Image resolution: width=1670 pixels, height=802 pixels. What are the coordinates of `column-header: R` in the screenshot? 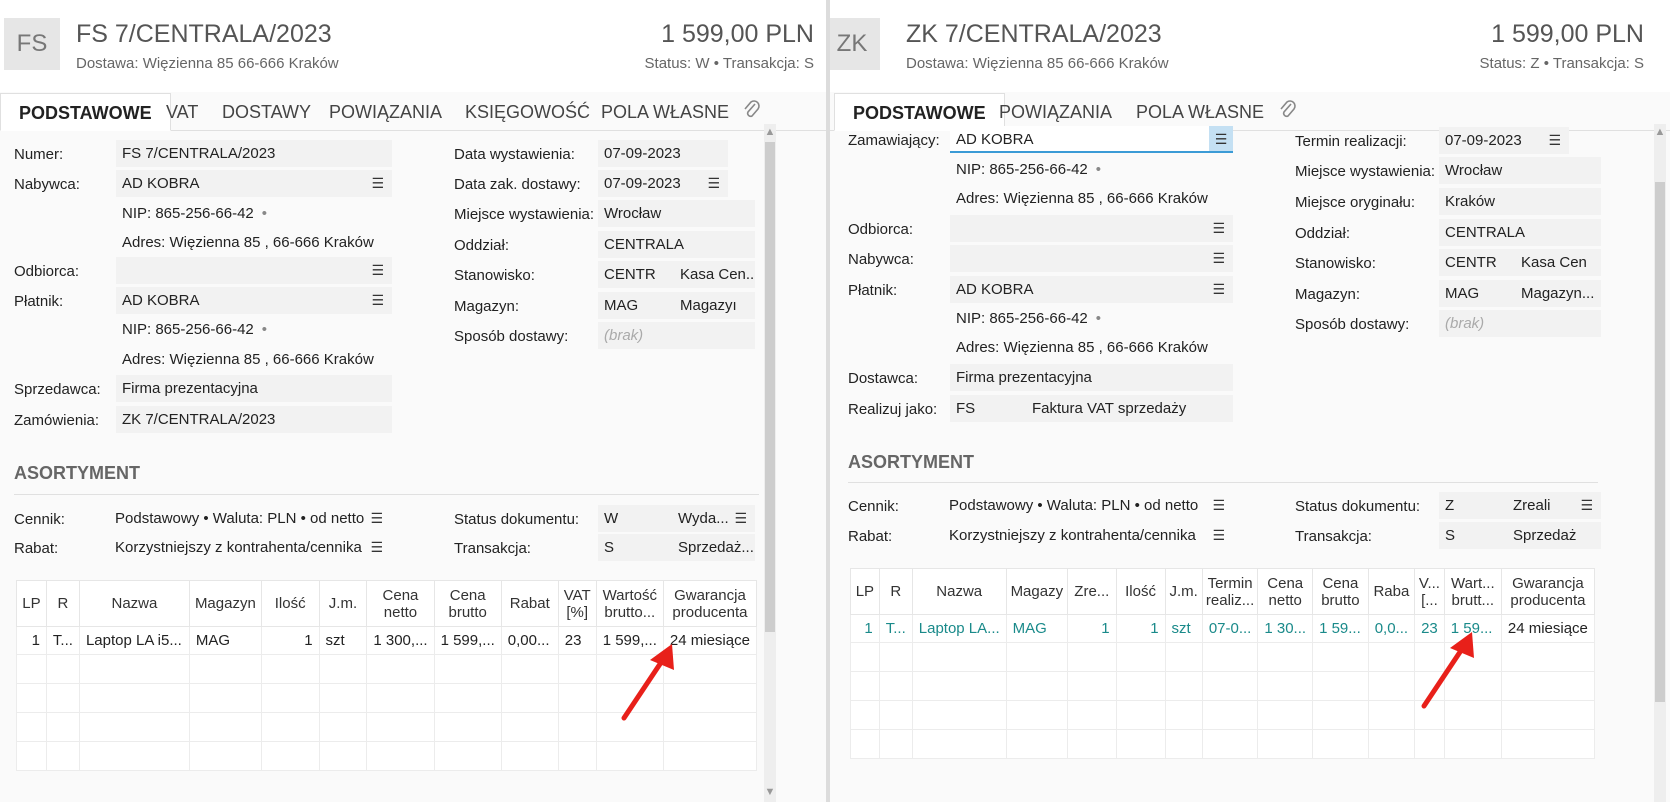 It's located at (895, 591).